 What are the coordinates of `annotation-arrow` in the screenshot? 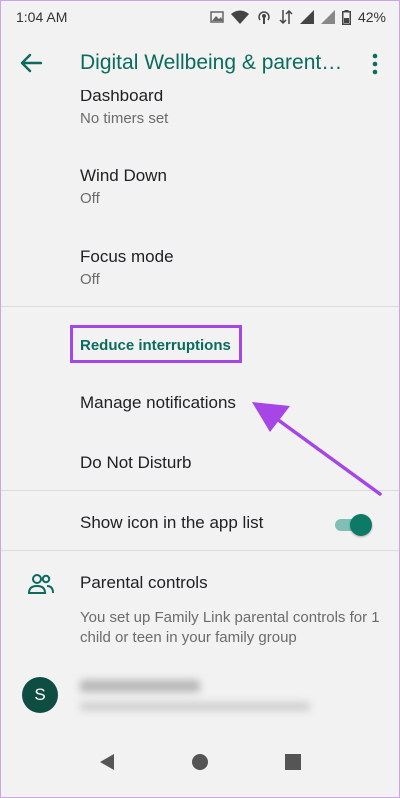 It's located at (315, 442).